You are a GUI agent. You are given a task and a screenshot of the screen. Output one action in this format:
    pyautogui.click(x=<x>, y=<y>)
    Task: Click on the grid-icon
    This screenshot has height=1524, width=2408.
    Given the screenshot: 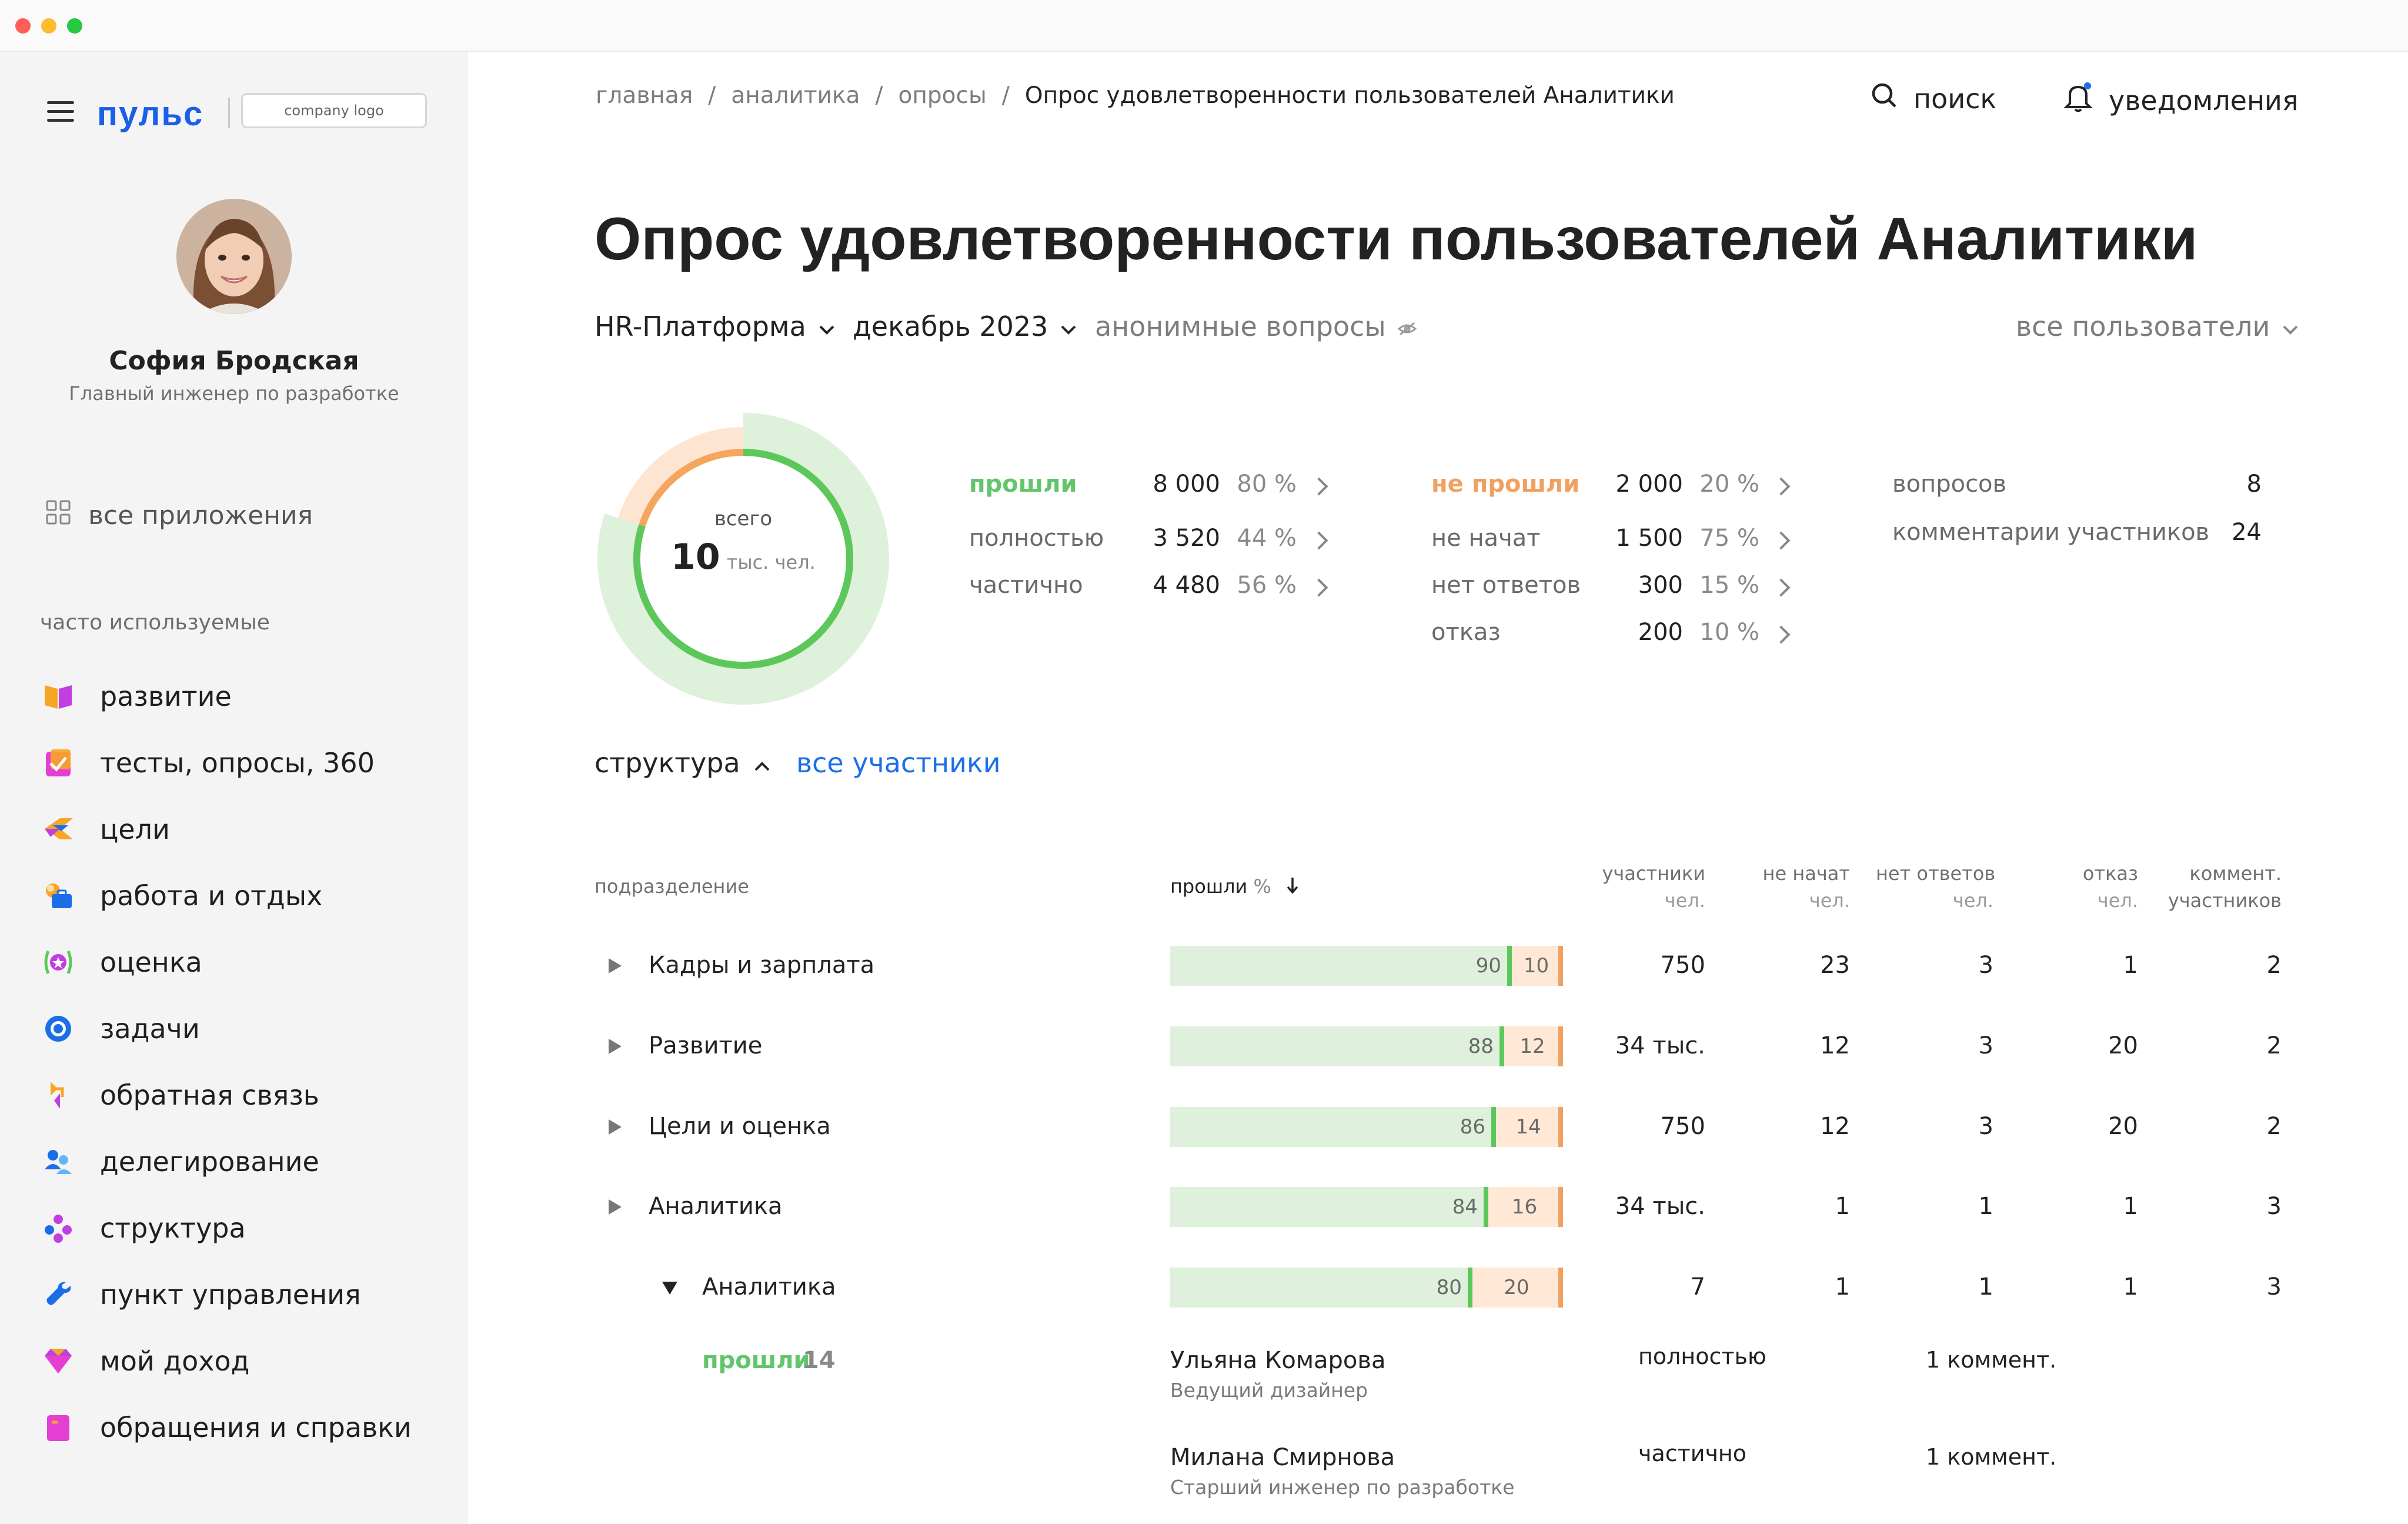 What is the action you would take?
    pyautogui.click(x=58, y=515)
    